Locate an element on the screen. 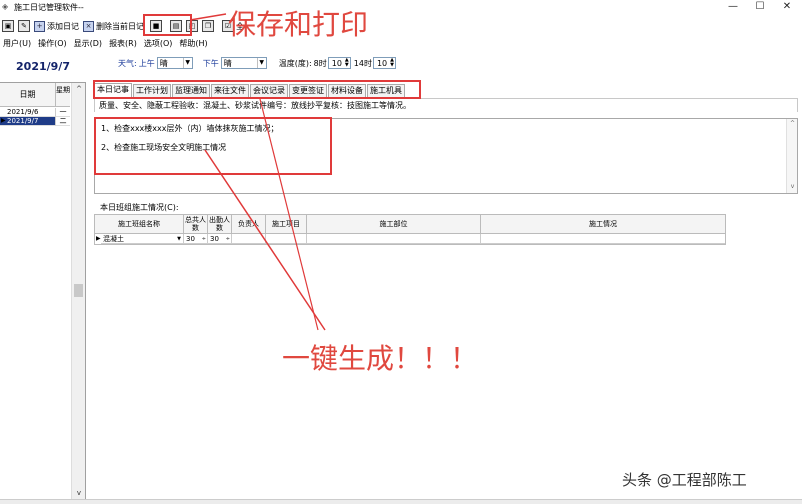  arrow-save-print is located at coordinates (208, 17).